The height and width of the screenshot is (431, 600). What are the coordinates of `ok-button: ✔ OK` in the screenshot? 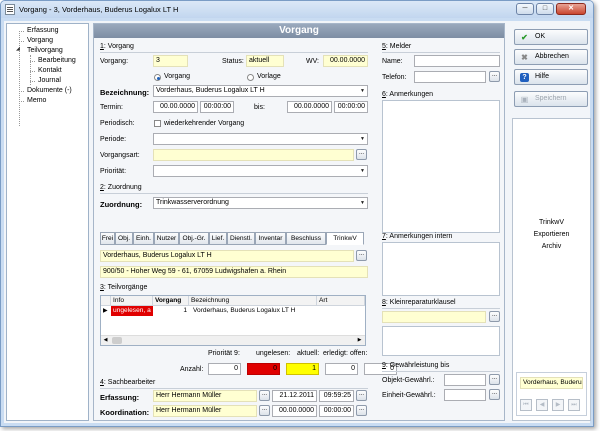 It's located at (551, 37).